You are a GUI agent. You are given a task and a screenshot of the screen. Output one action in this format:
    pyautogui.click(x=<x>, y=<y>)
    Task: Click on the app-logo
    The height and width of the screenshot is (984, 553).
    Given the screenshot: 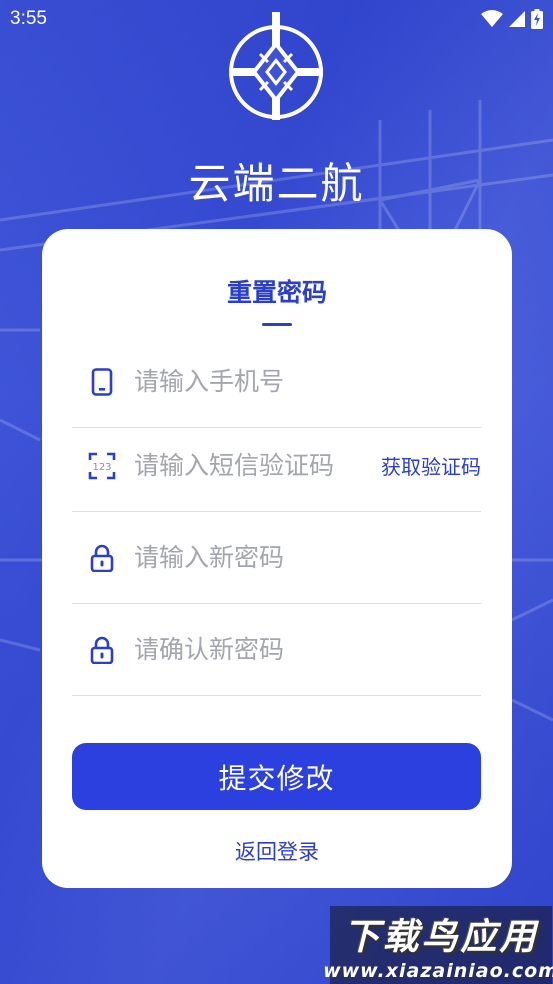 What is the action you would take?
    pyautogui.click(x=276, y=66)
    